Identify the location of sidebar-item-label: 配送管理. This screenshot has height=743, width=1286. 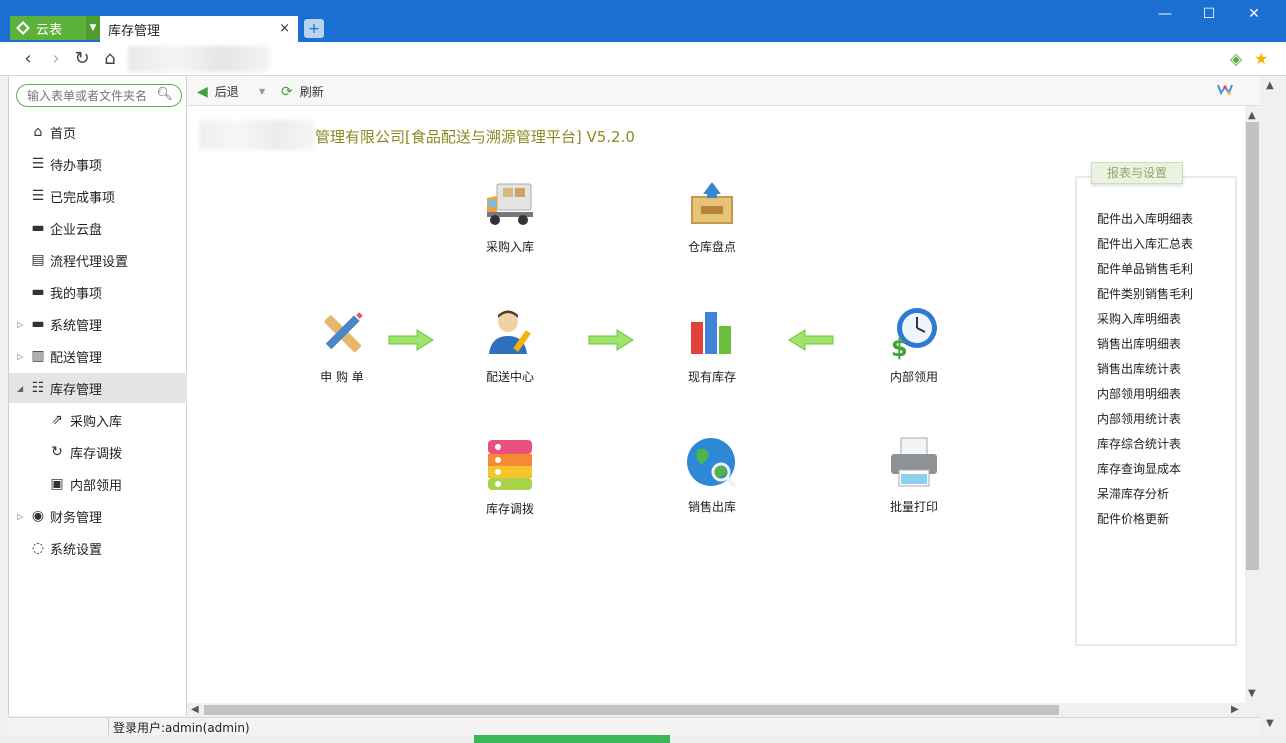
(76, 358).